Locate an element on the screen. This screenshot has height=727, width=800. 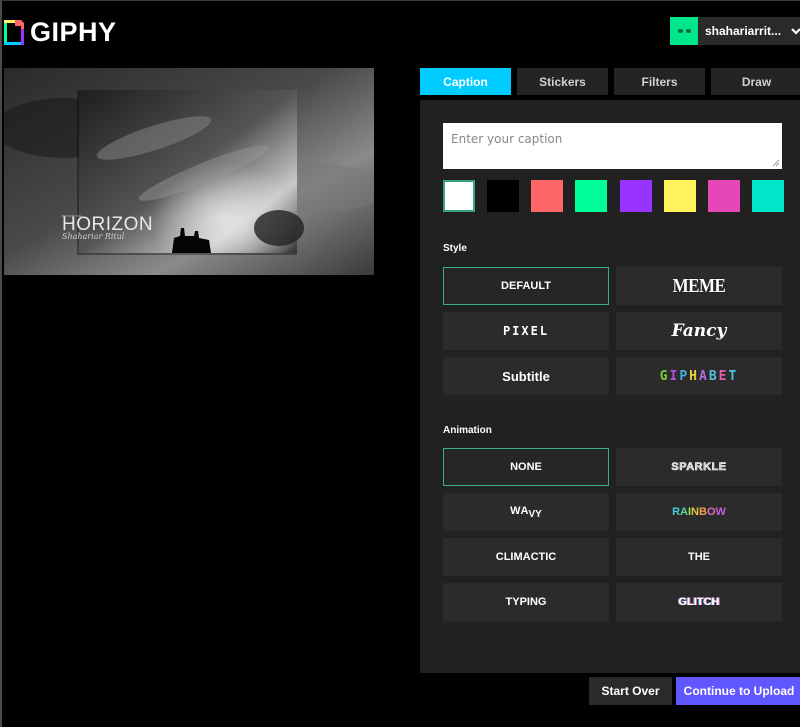
preview-image: BEYOND THE HORIZON Shahariar Ritul is located at coordinates (189, 171).